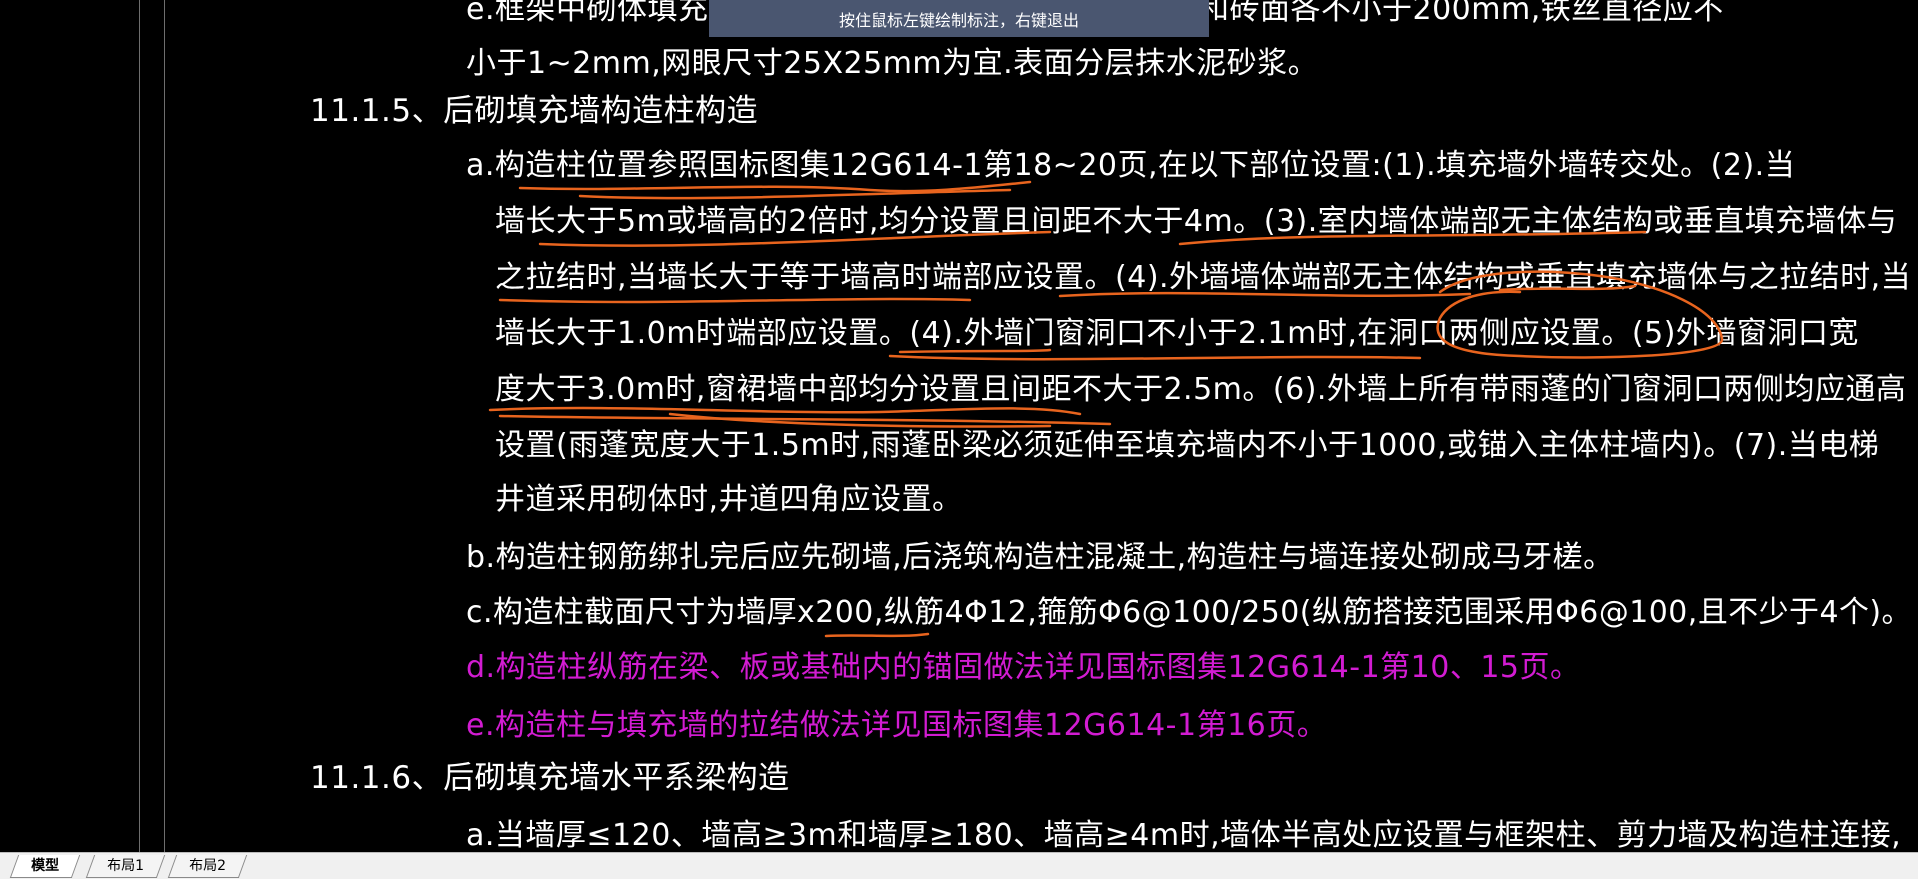  Describe the element at coordinates (125, 866) in the screenshot. I see `tab-layout1: 布局1` at that location.